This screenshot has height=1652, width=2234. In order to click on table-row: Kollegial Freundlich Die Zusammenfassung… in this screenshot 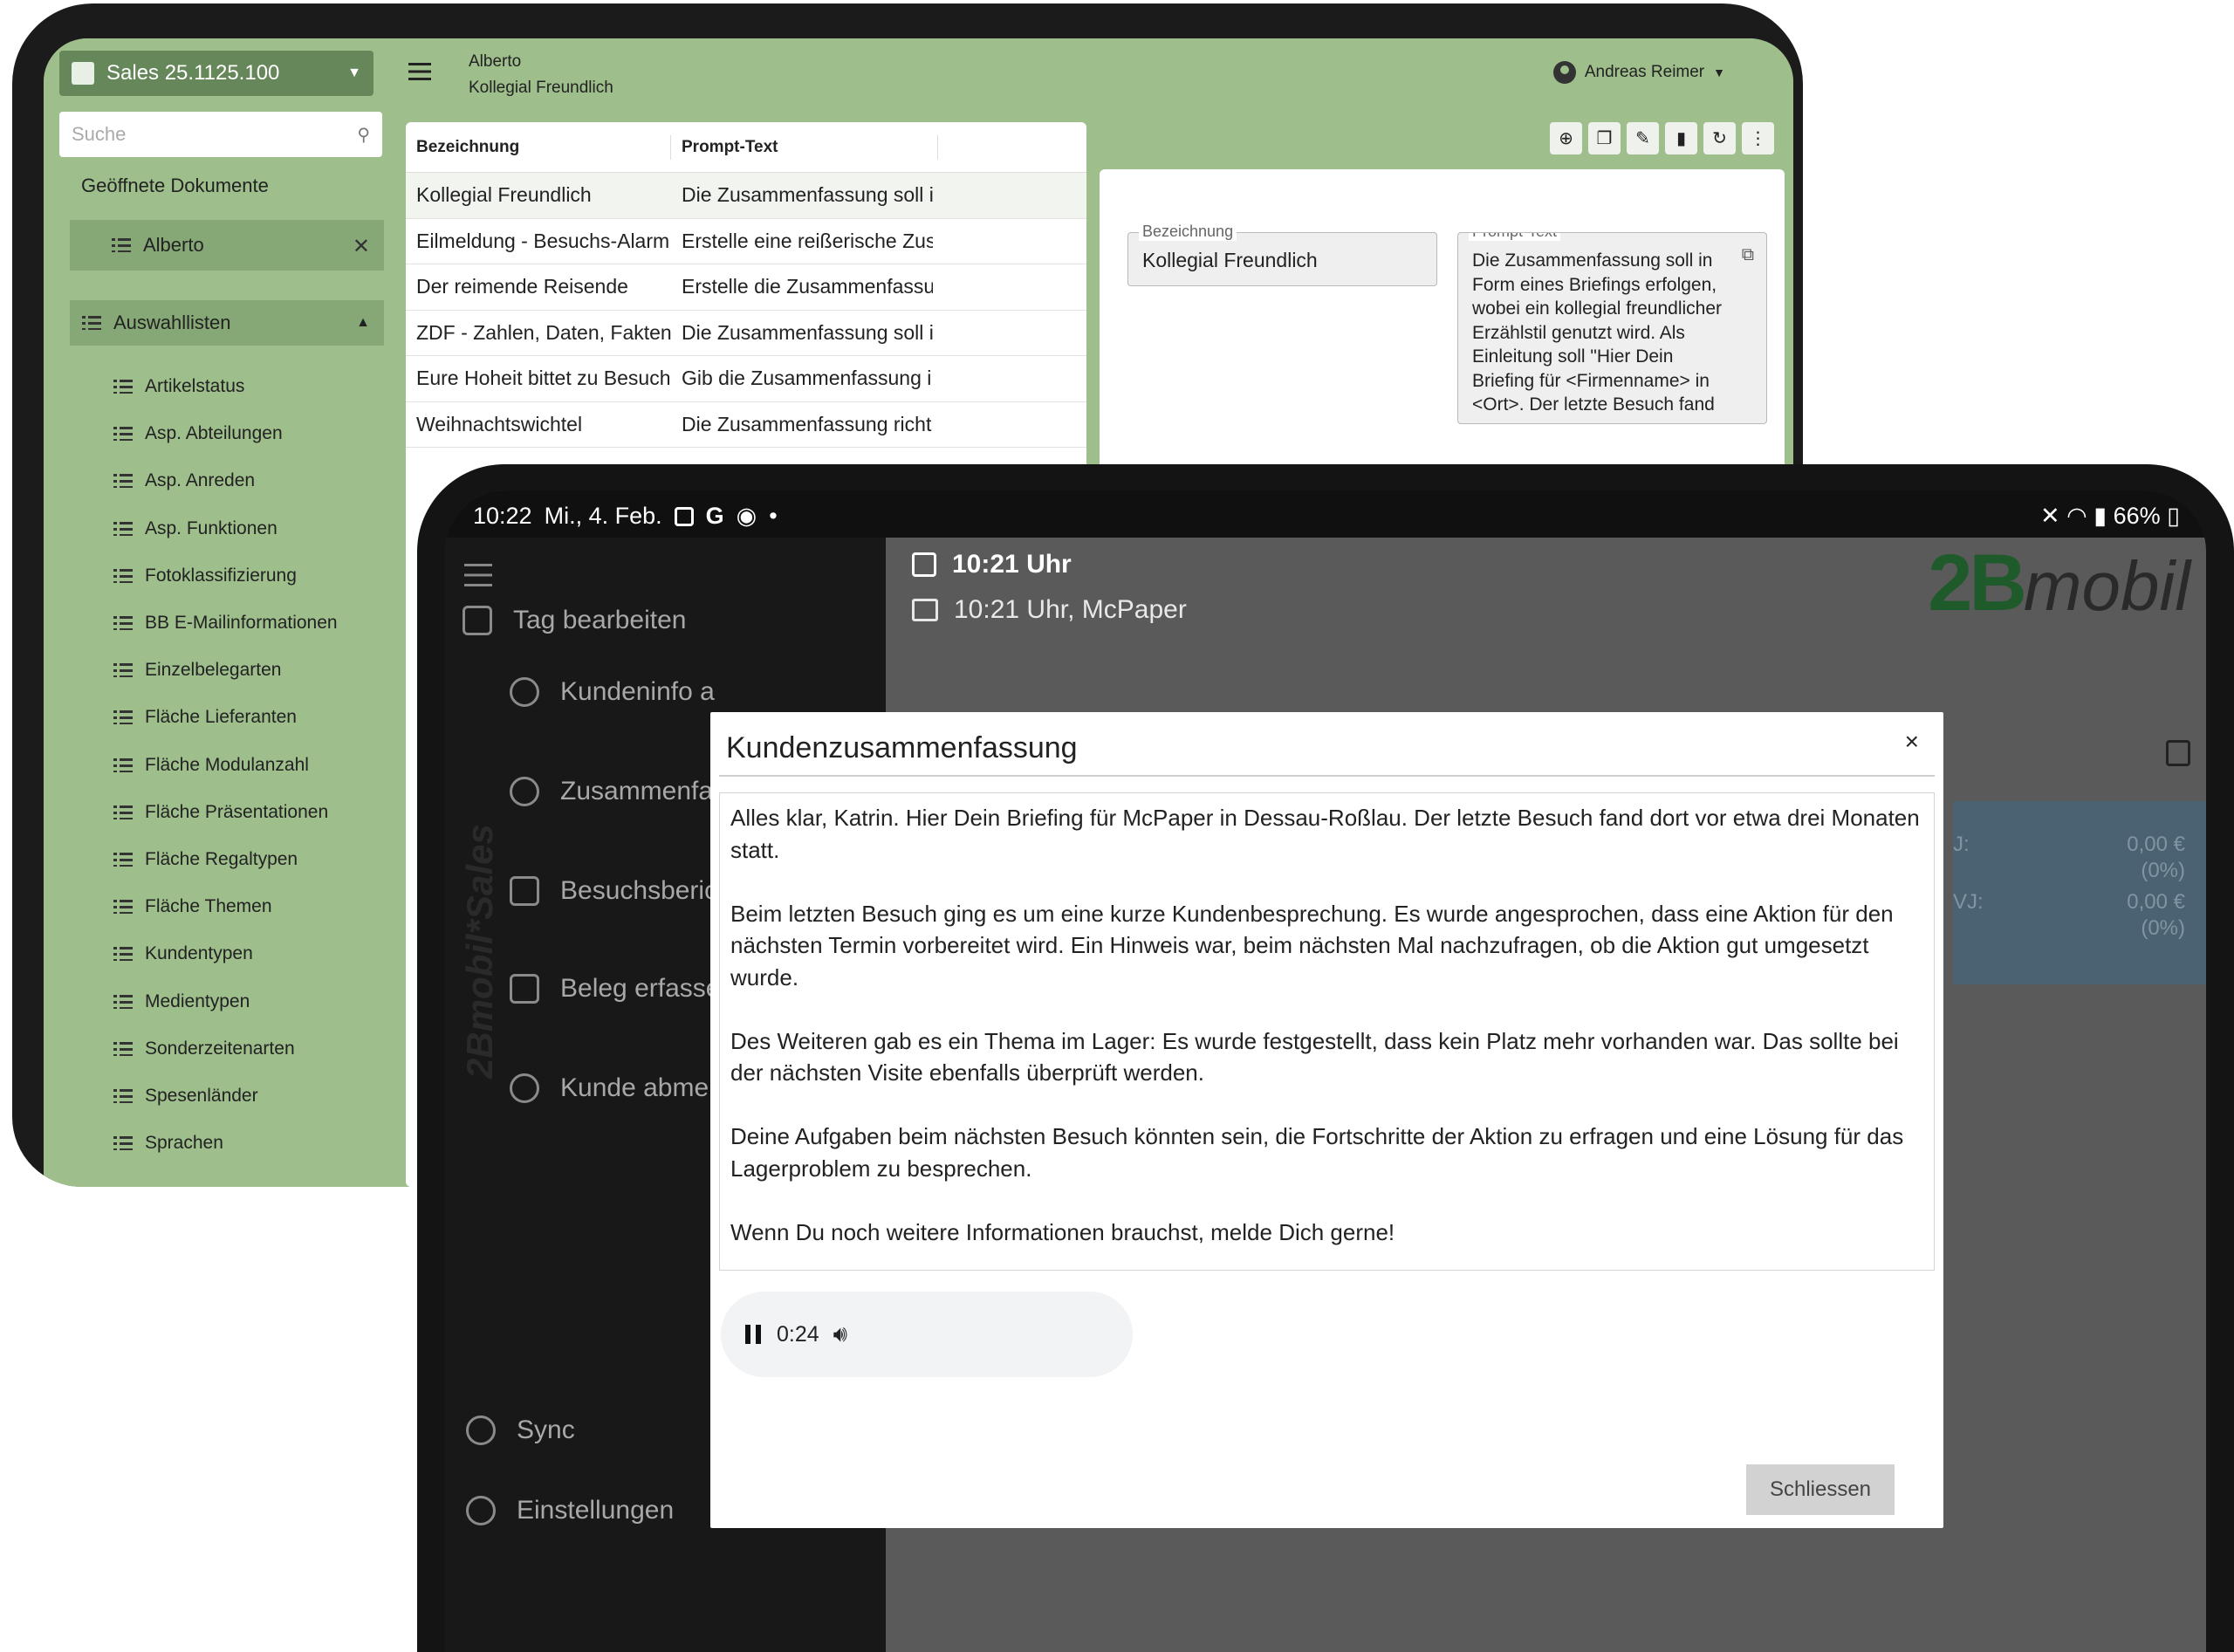, I will do `click(746, 196)`.